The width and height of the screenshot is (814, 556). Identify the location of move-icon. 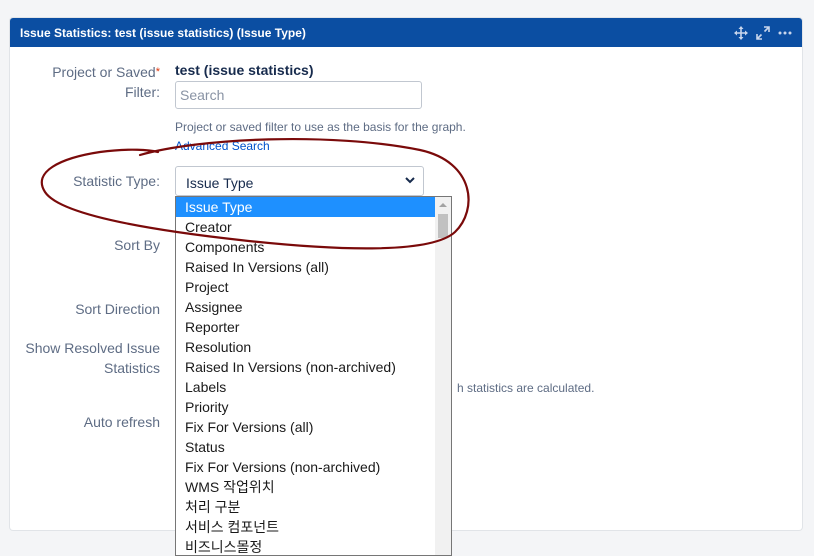
(741, 32).